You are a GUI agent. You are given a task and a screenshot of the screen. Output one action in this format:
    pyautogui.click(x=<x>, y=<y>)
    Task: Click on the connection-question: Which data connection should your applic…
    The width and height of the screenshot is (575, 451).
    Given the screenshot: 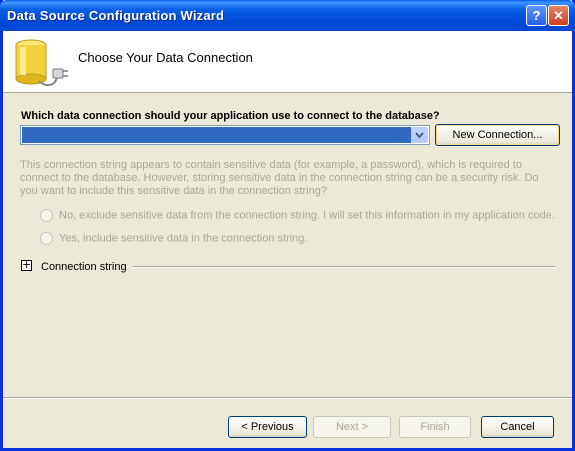 What is the action you would take?
    pyautogui.click(x=230, y=116)
    